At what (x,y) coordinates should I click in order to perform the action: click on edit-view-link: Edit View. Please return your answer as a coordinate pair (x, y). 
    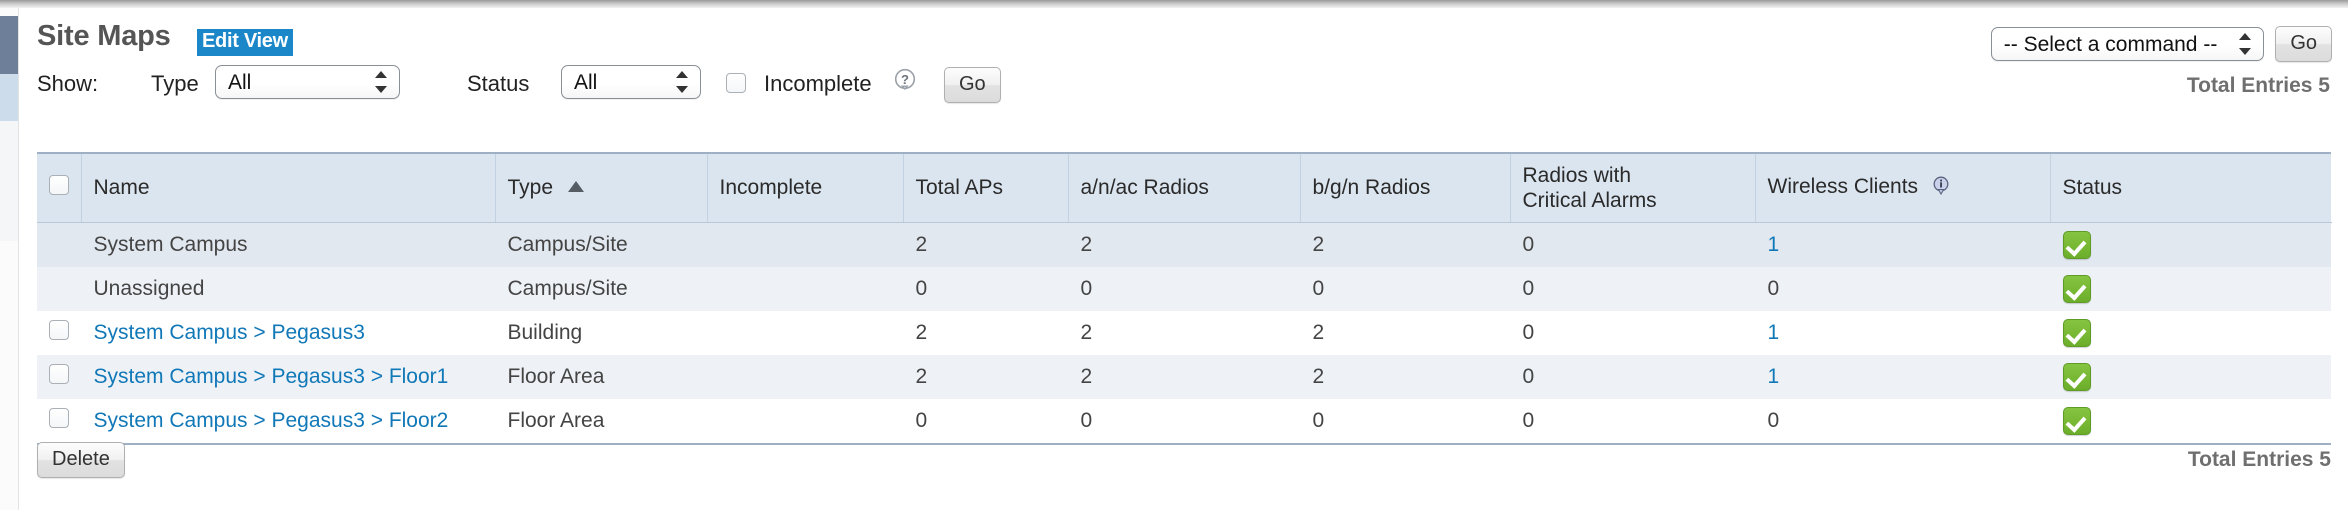
    Looking at the image, I should click on (245, 42).